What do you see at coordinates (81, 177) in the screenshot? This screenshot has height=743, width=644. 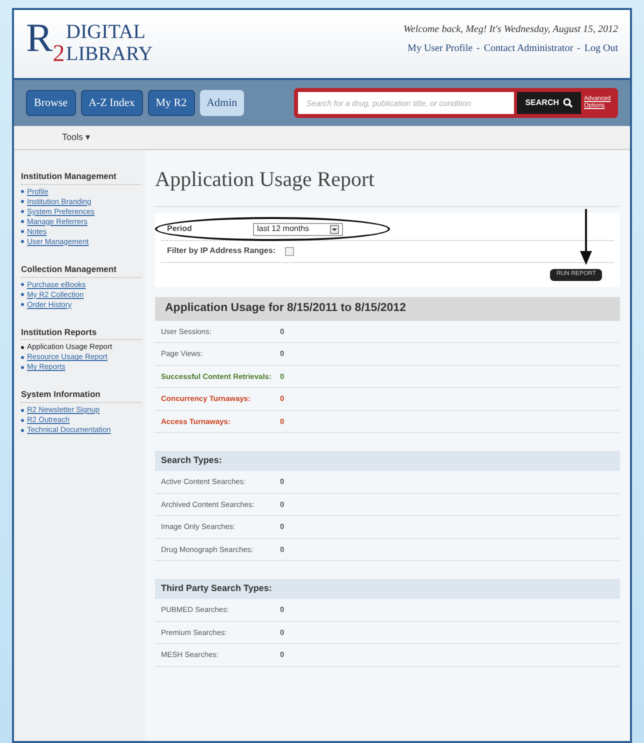 I see `sidebar-heading: Institution Management` at bounding box center [81, 177].